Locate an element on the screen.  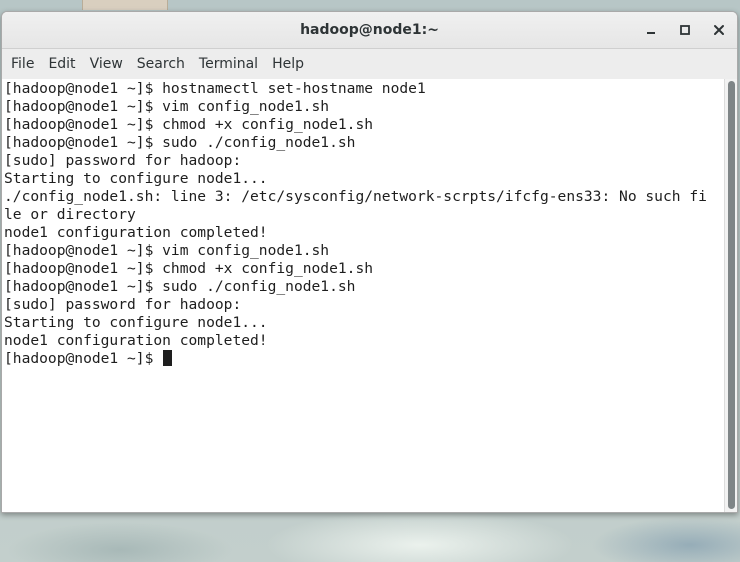
title-bar: hadoop@node1:~ is located at coordinates (369, 30).